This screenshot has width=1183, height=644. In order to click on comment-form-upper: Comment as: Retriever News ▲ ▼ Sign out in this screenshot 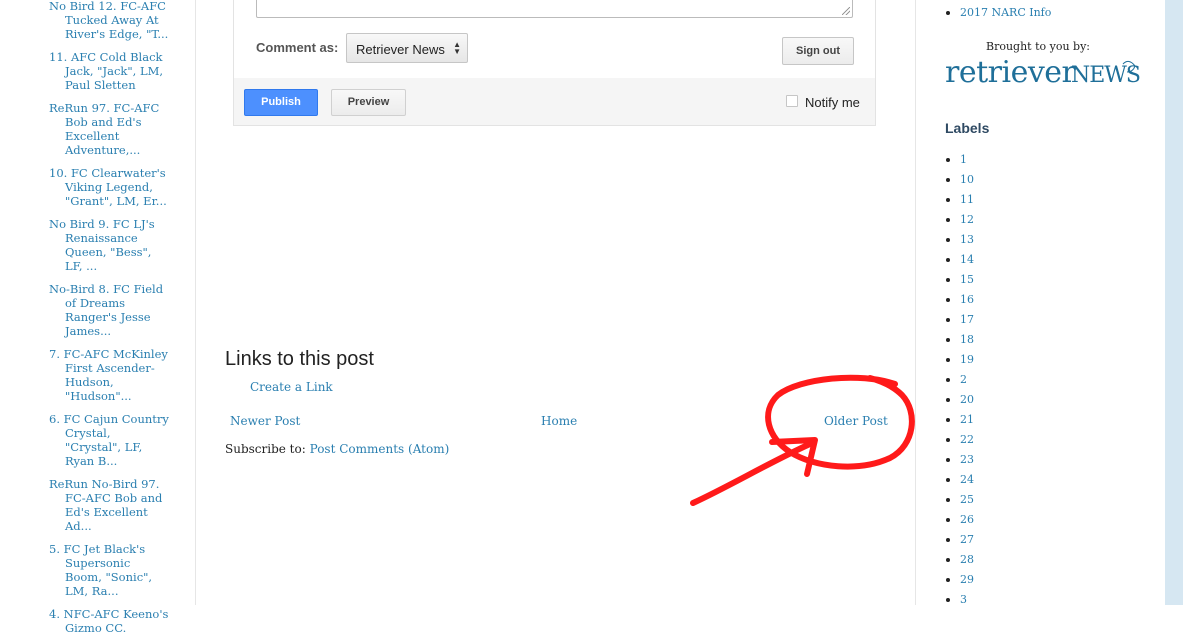, I will do `click(554, 39)`.